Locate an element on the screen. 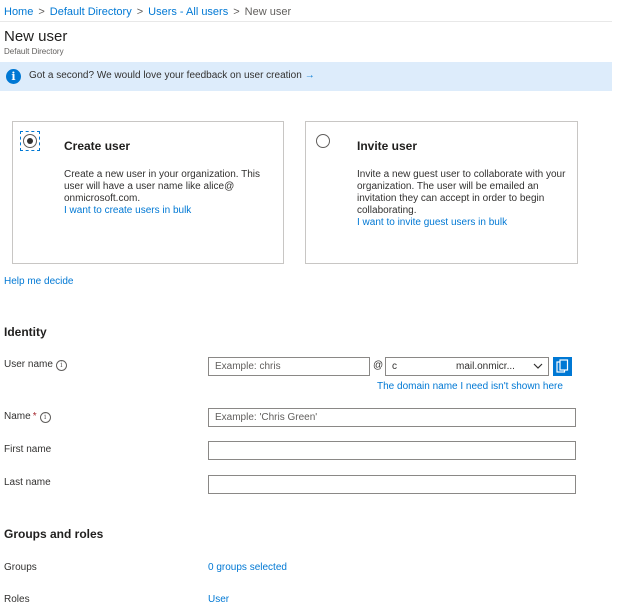 This screenshot has height=610, width=620. required-mark: * is located at coordinates (34, 416).